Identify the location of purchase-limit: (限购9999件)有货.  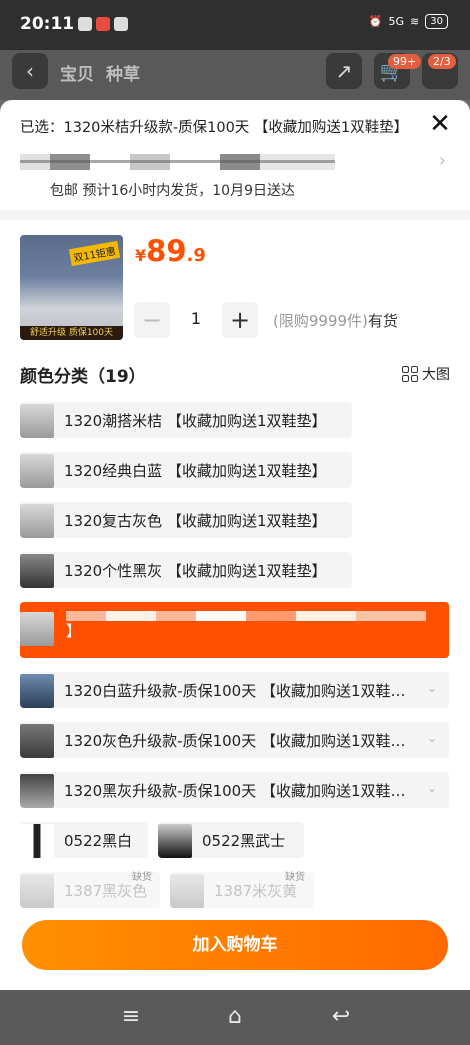
(335, 321).